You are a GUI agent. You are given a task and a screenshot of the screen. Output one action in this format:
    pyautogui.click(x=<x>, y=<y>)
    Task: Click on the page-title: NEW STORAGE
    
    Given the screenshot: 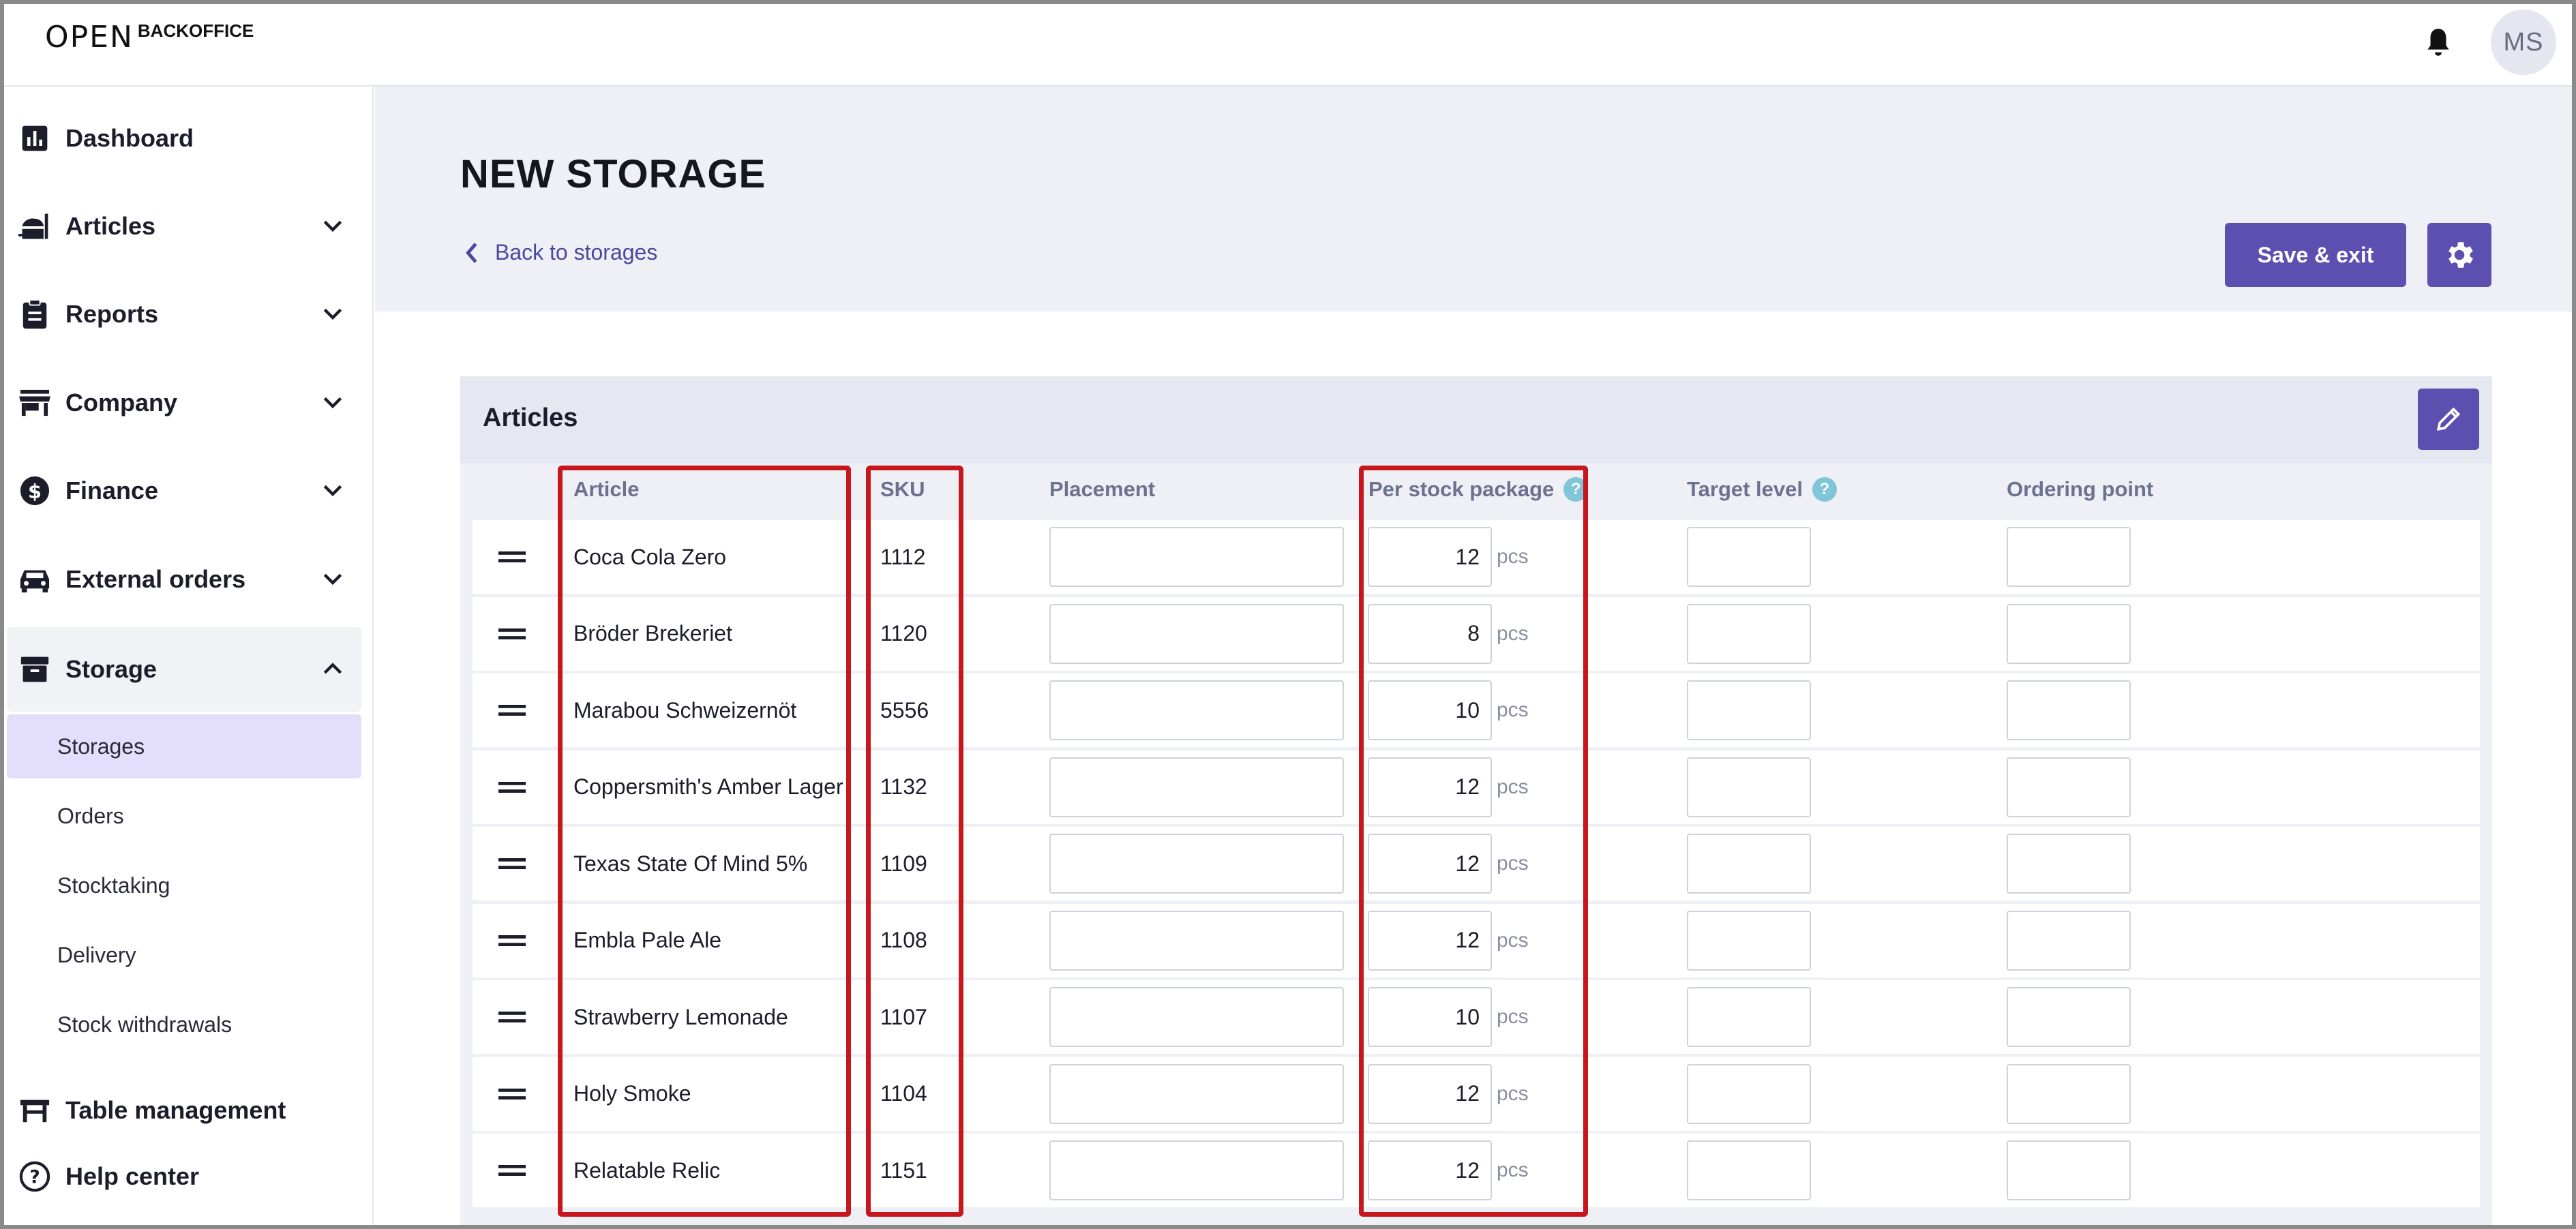 What is the action you would take?
    pyautogui.click(x=613, y=174)
    